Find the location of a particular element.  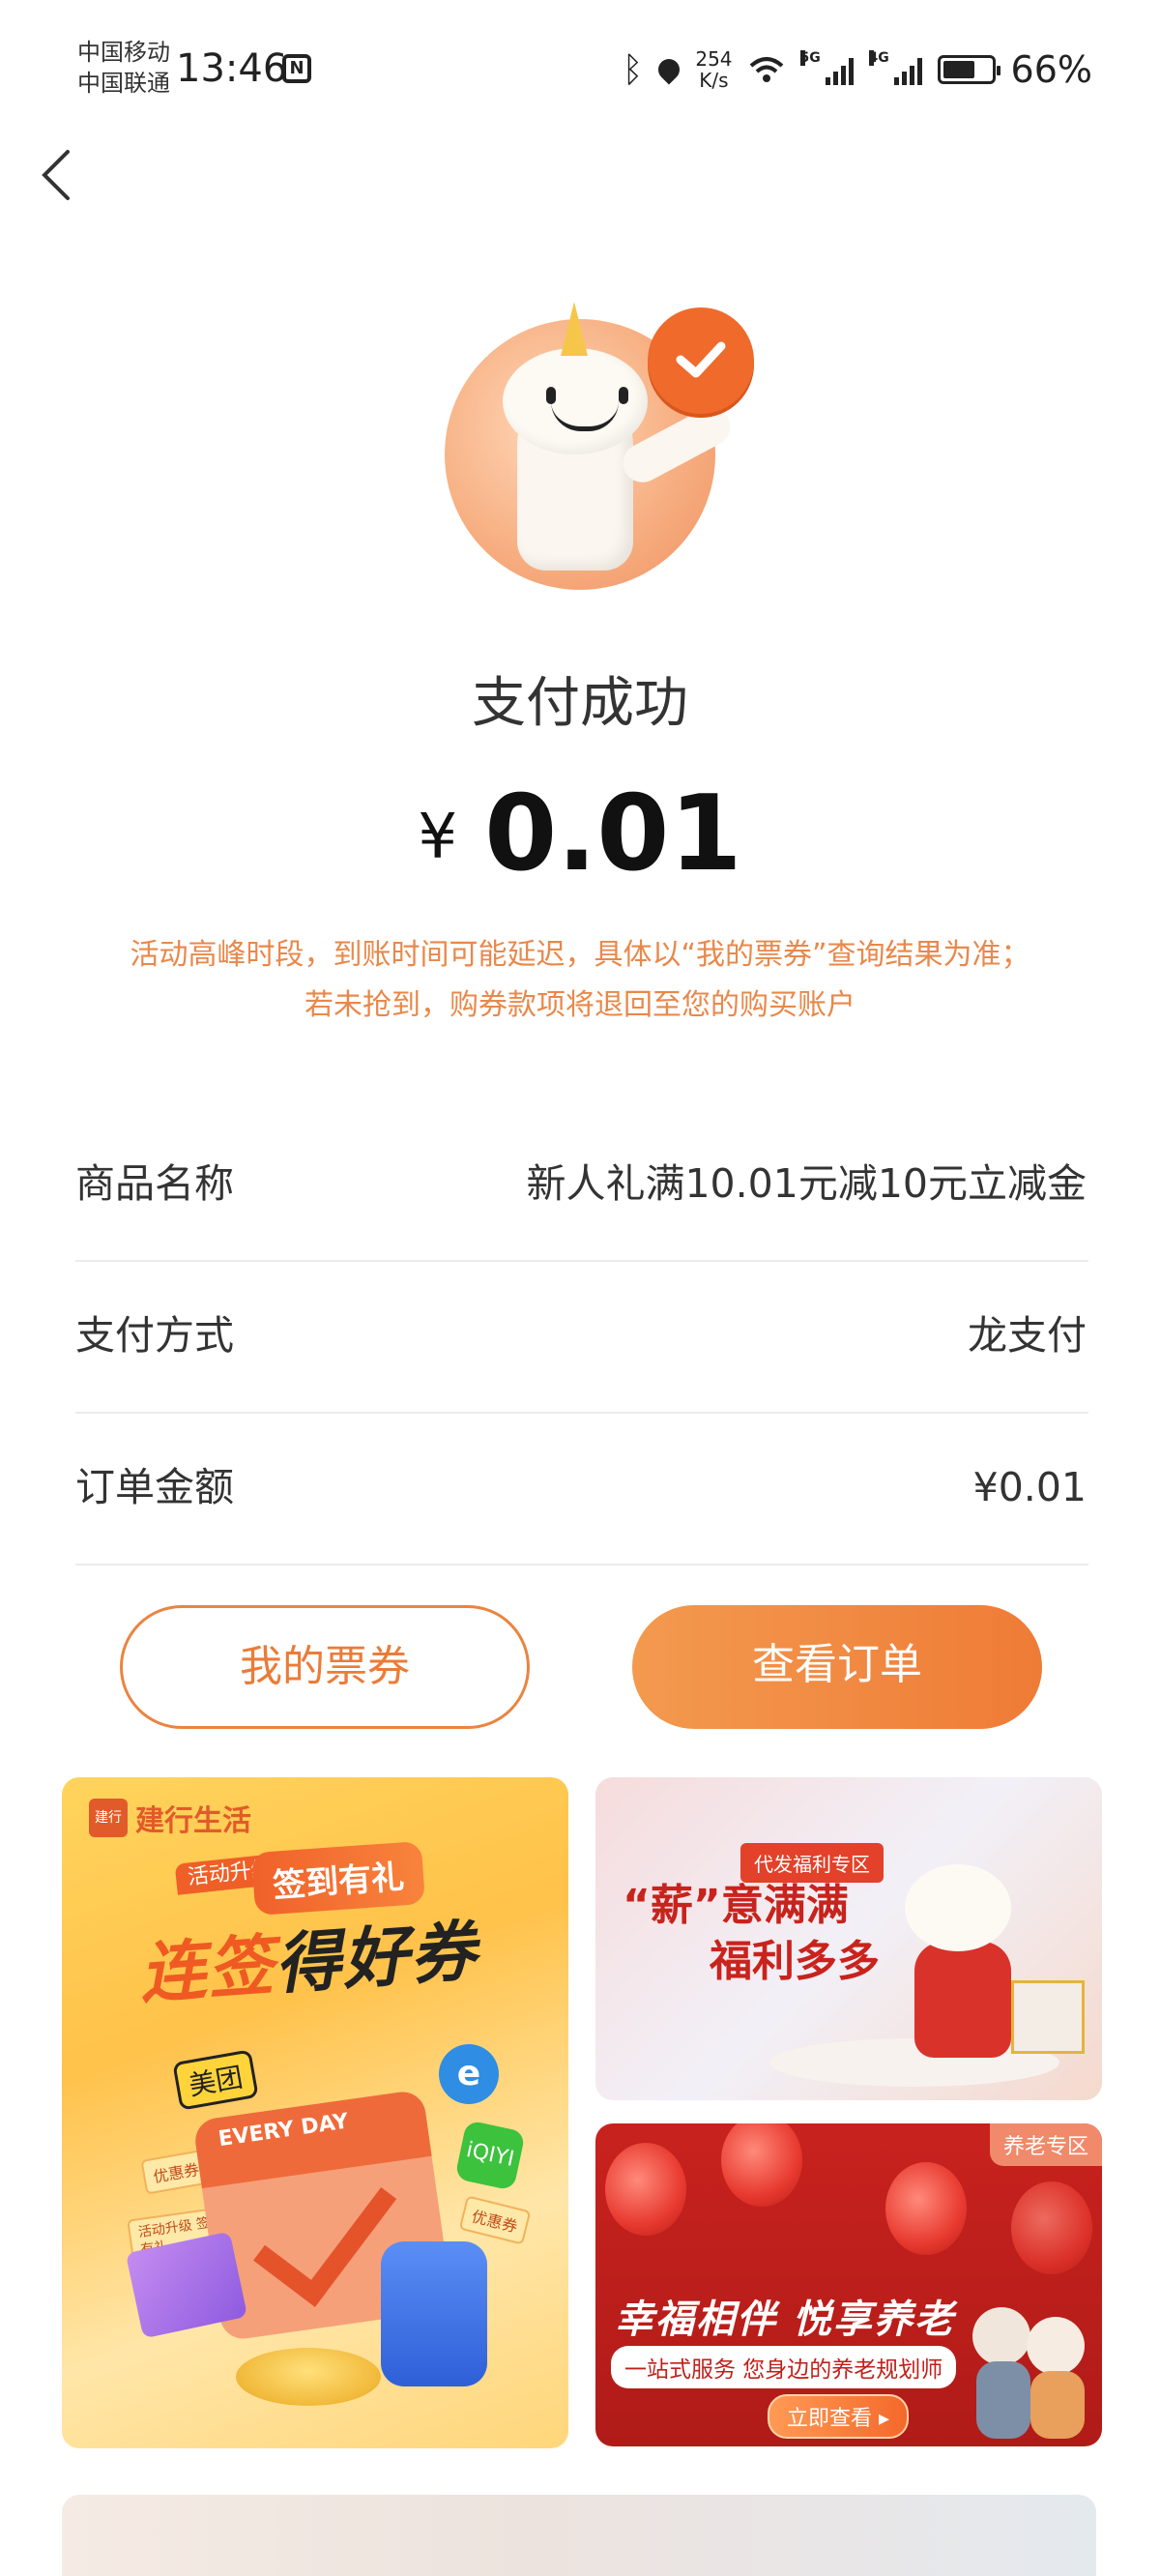

detail-label: 订单金额 is located at coordinates (155, 1487).